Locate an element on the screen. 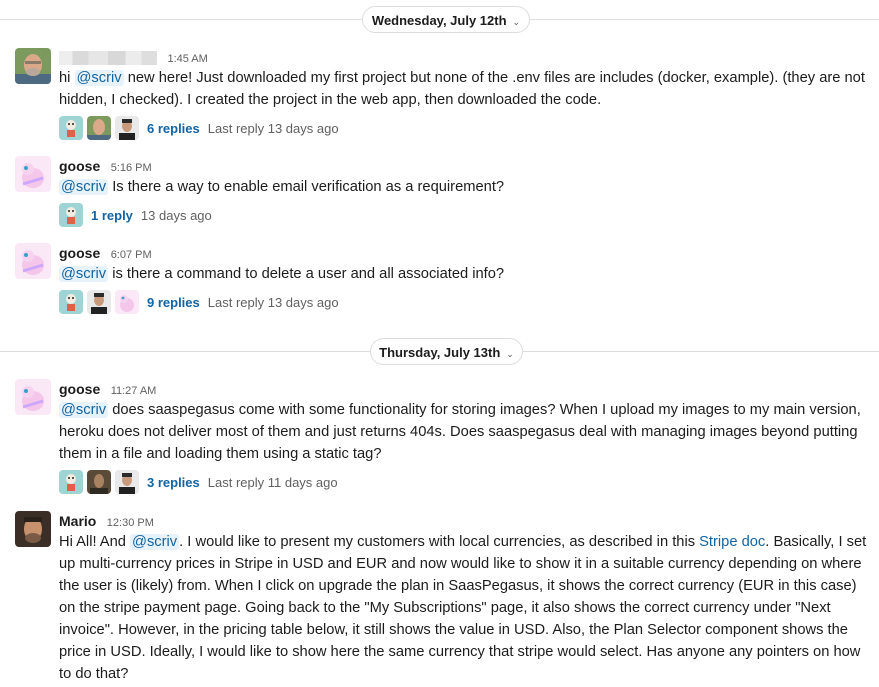 This screenshot has width=879, height=687. message-timestamp: 5:16 PM is located at coordinates (131, 168).